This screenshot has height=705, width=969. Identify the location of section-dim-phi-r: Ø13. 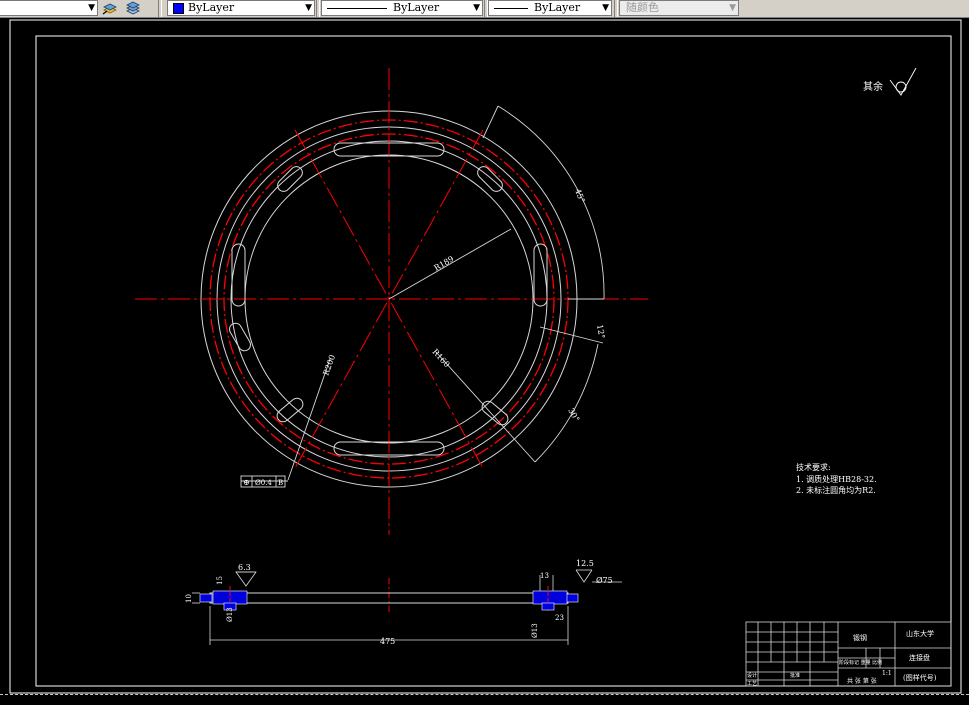
(535, 630).